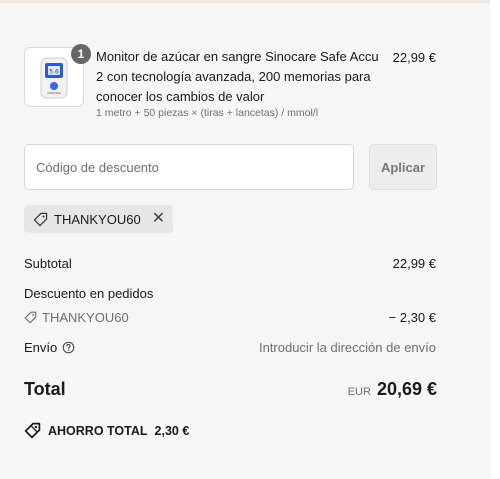 The width and height of the screenshot is (500, 479). I want to click on total-label: Total, so click(45, 389).